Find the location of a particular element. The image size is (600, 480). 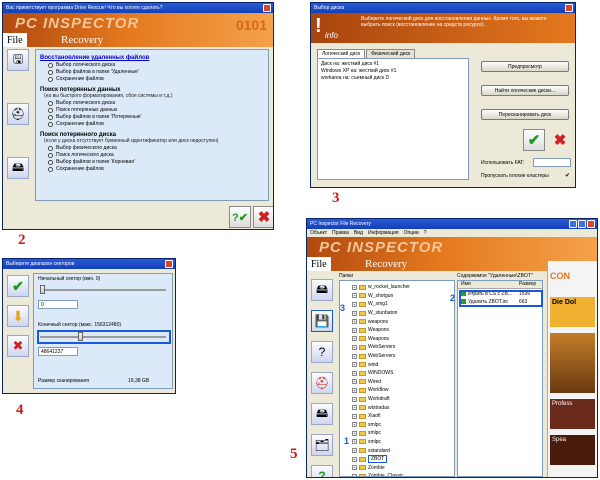

menu-item: Правка is located at coordinates (340, 233).